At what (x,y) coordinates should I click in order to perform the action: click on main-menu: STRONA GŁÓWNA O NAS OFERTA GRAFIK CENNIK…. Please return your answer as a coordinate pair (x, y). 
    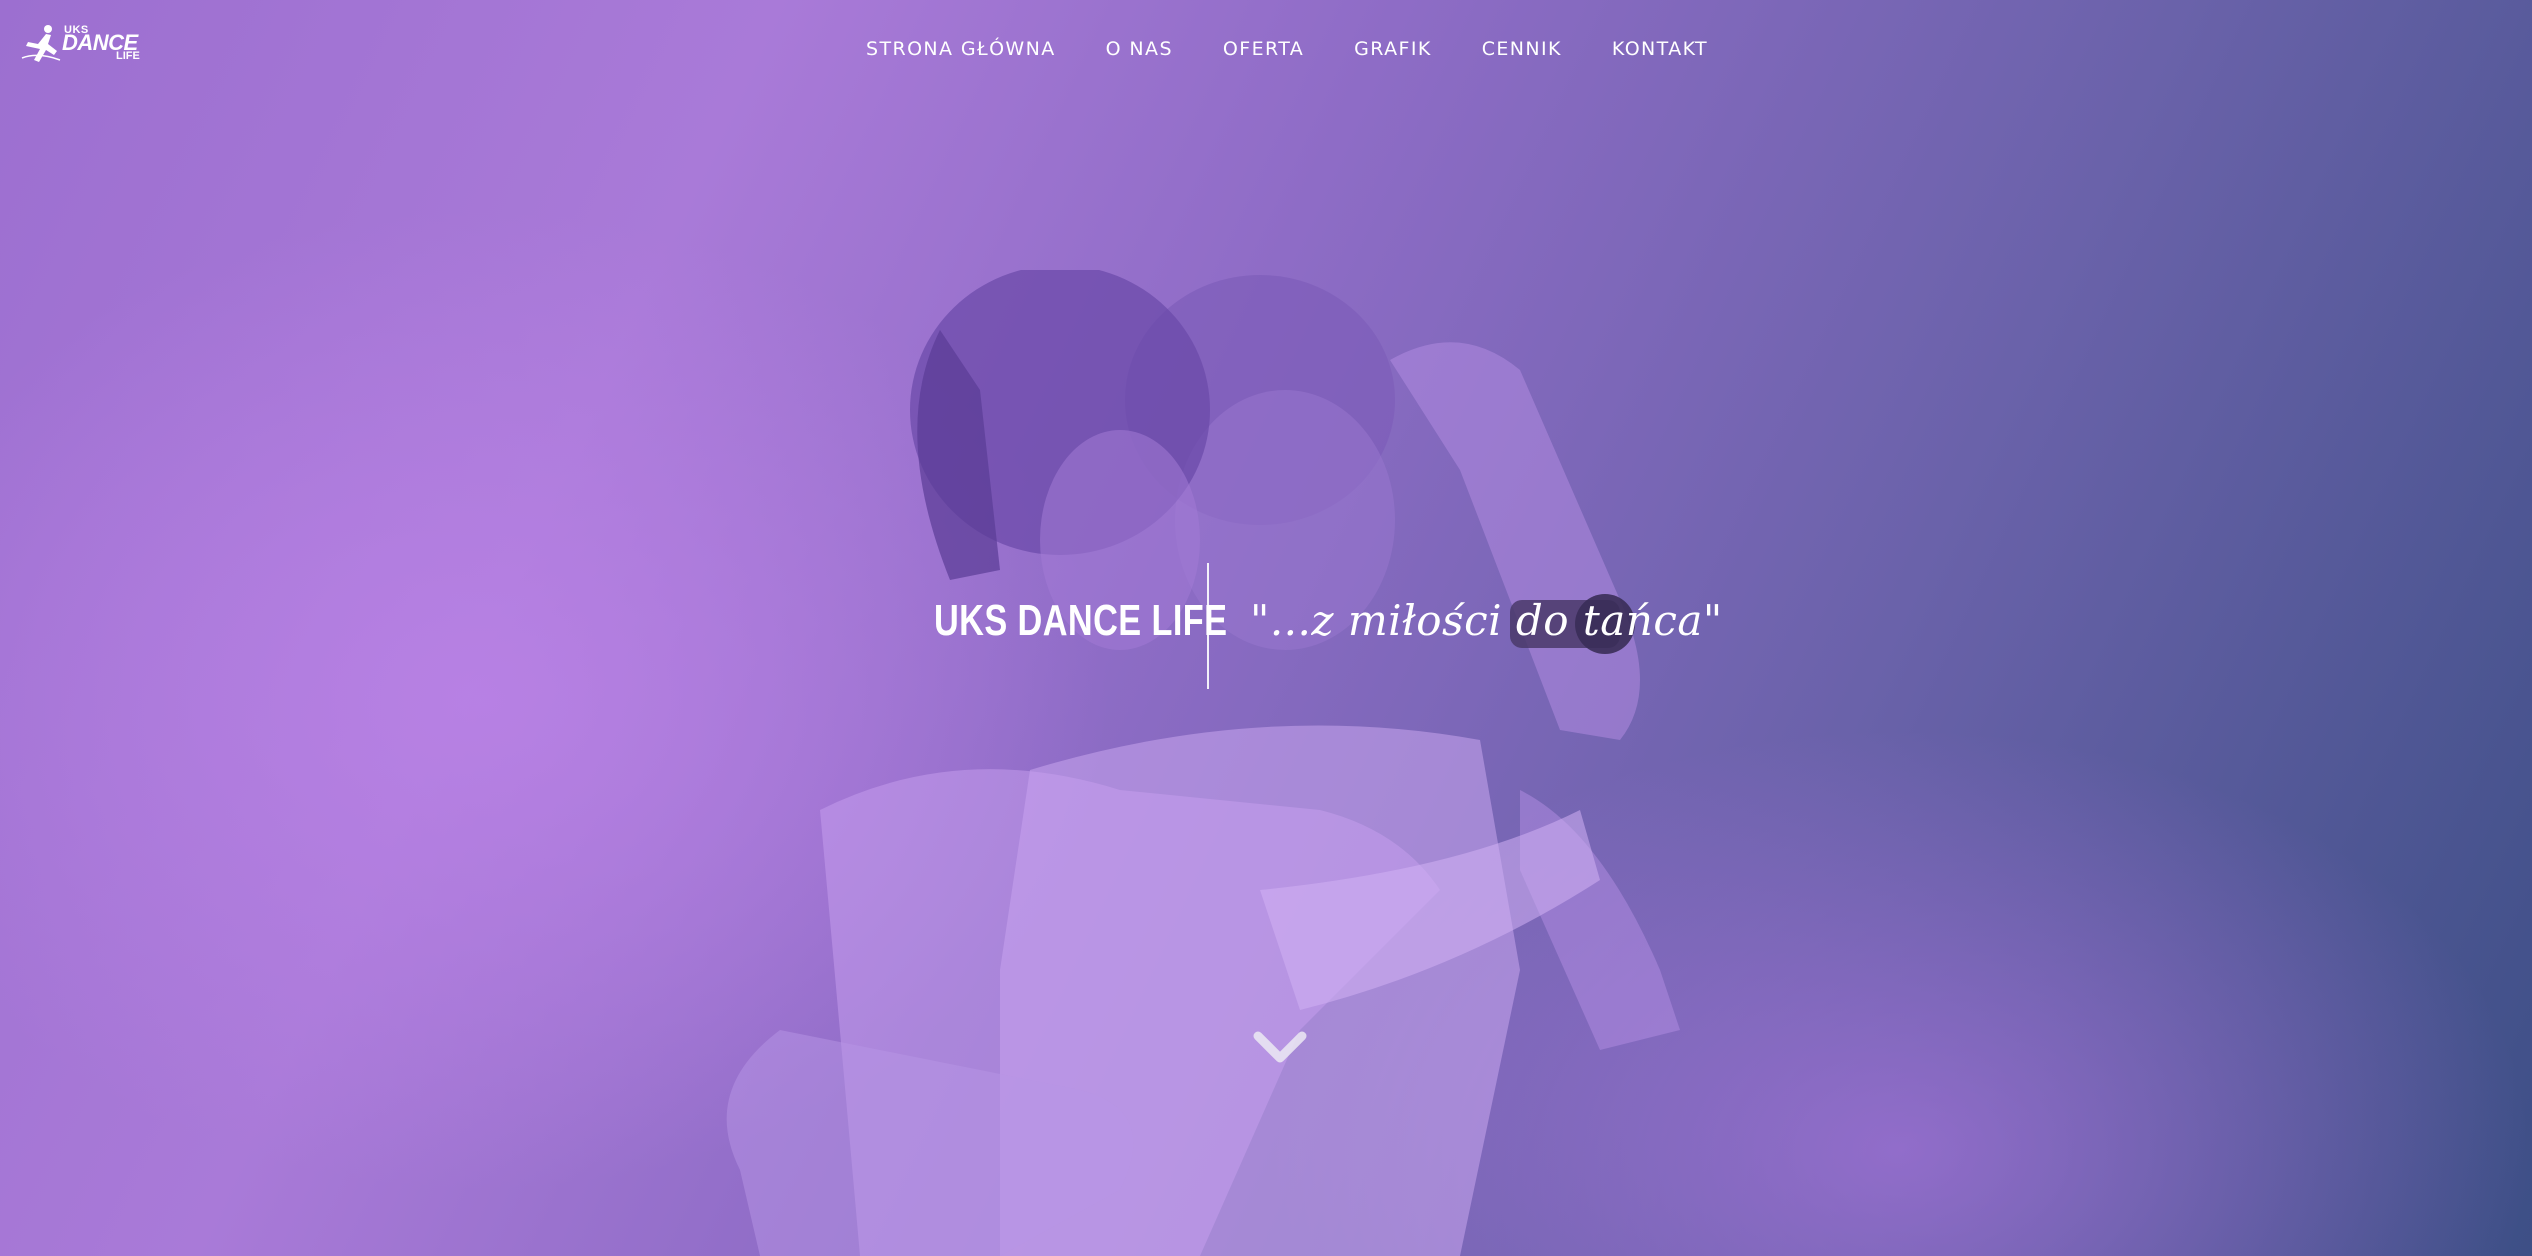
    Looking at the image, I should click on (1287, 49).